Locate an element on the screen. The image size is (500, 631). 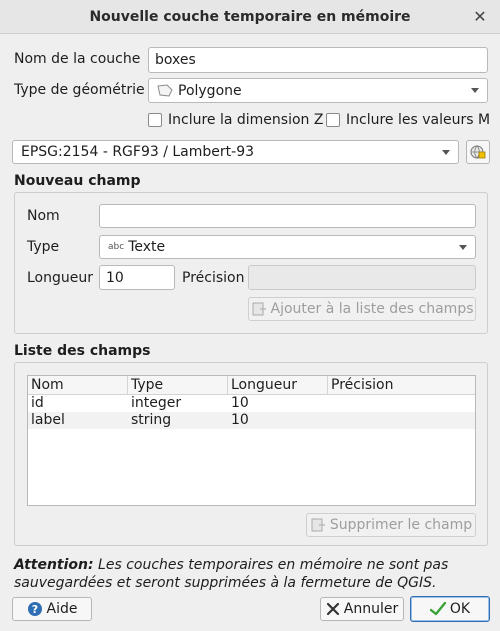
crs-select-button is located at coordinates (478, 152).